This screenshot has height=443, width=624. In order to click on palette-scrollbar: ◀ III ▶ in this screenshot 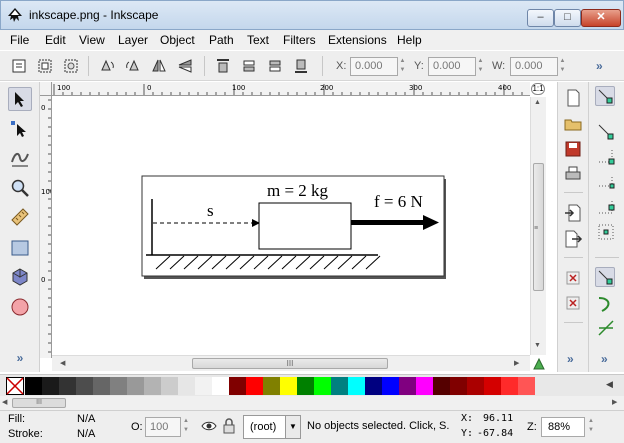, I will do `click(312, 403)`.